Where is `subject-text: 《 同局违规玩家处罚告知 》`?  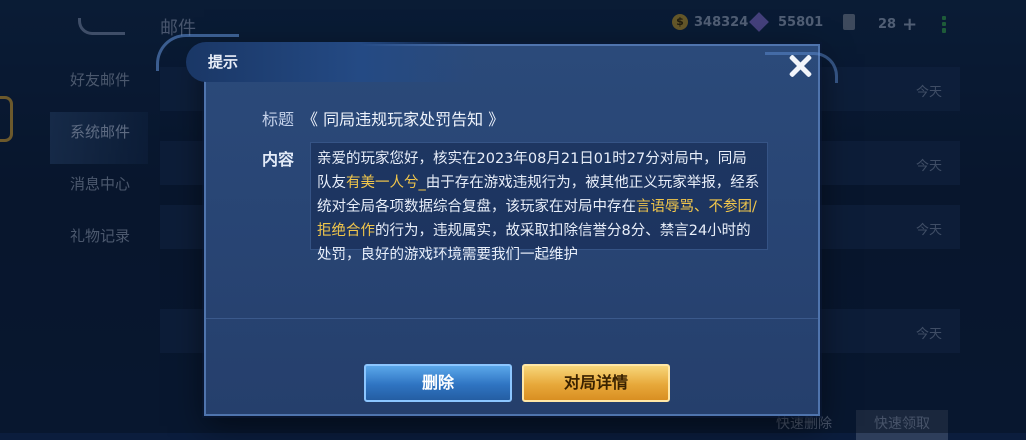 subject-text: 《 同局违规玩家处罚告知 》 is located at coordinates (403, 119).